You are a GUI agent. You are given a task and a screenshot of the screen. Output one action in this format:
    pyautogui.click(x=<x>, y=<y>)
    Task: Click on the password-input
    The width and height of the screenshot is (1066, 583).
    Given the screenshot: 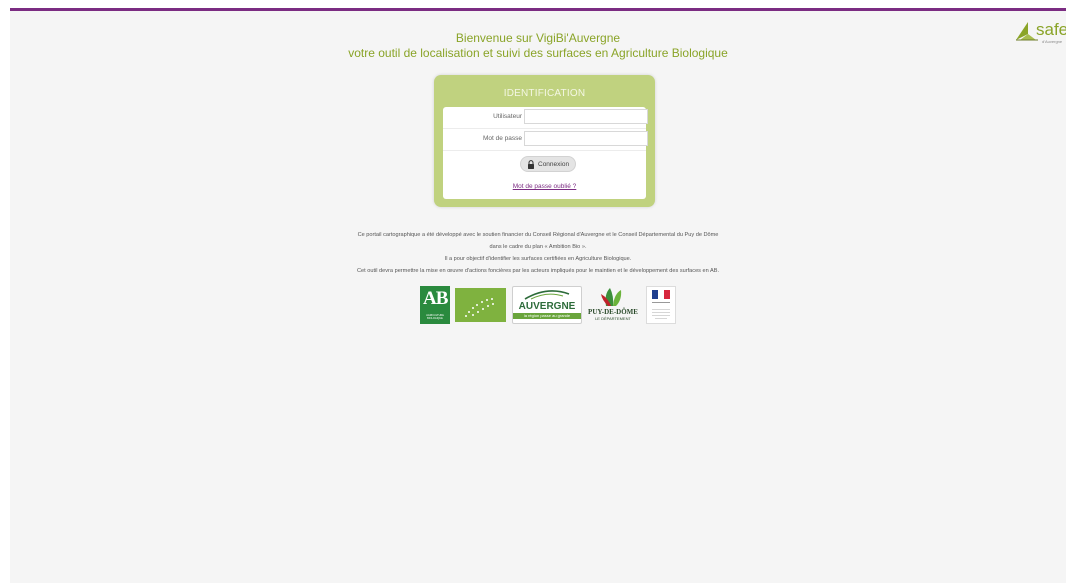 What is the action you would take?
    pyautogui.click(x=586, y=138)
    